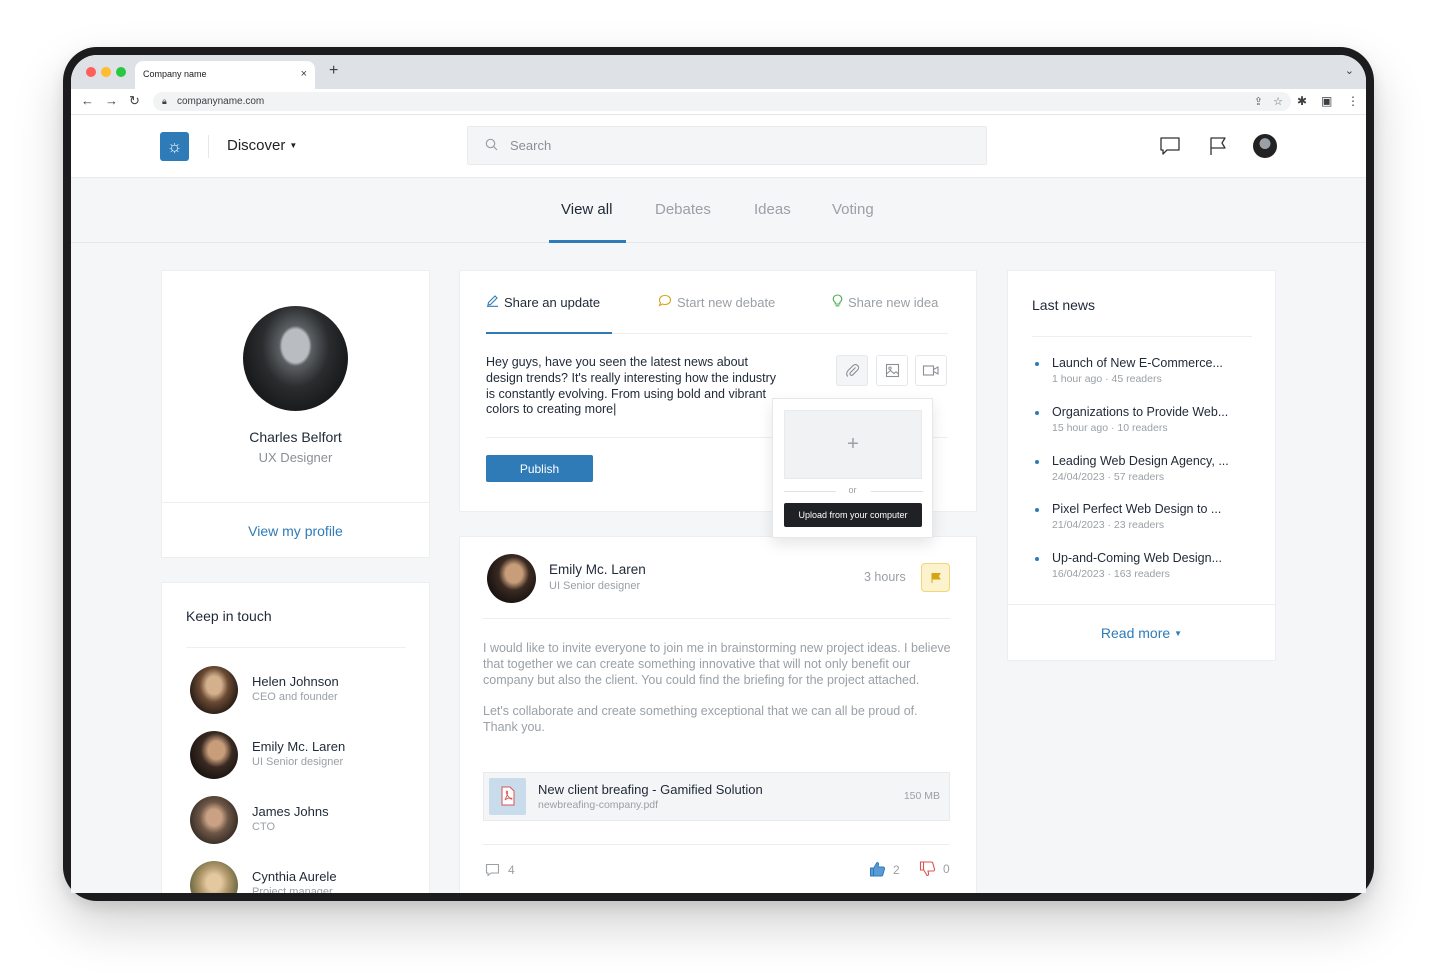 The image size is (1437, 979). What do you see at coordinates (885, 577) in the screenshot?
I see `post-time: 3 hours` at bounding box center [885, 577].